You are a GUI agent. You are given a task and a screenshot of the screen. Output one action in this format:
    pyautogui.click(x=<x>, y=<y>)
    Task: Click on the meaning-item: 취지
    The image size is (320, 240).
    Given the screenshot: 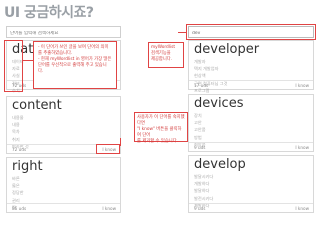 What is the action you would take?
    pyautogui.click(x=16, y=139)
    